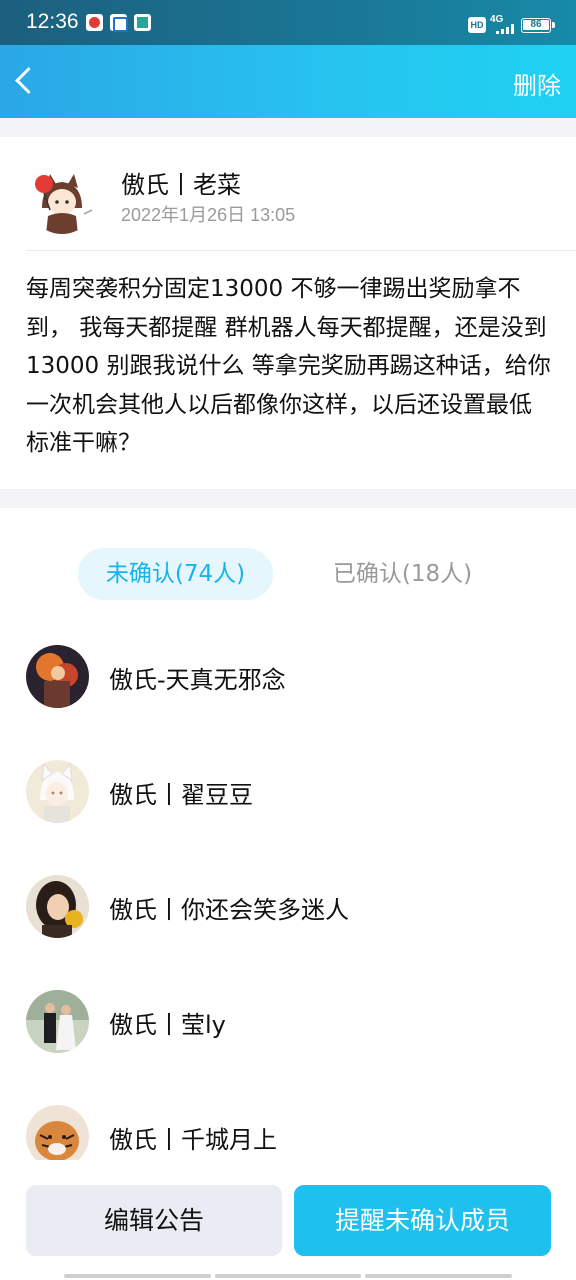 The image size is (576, 1280). I want to click on remind-unconfirmed-button: 提醒未确认成员, so click(422, 1220).